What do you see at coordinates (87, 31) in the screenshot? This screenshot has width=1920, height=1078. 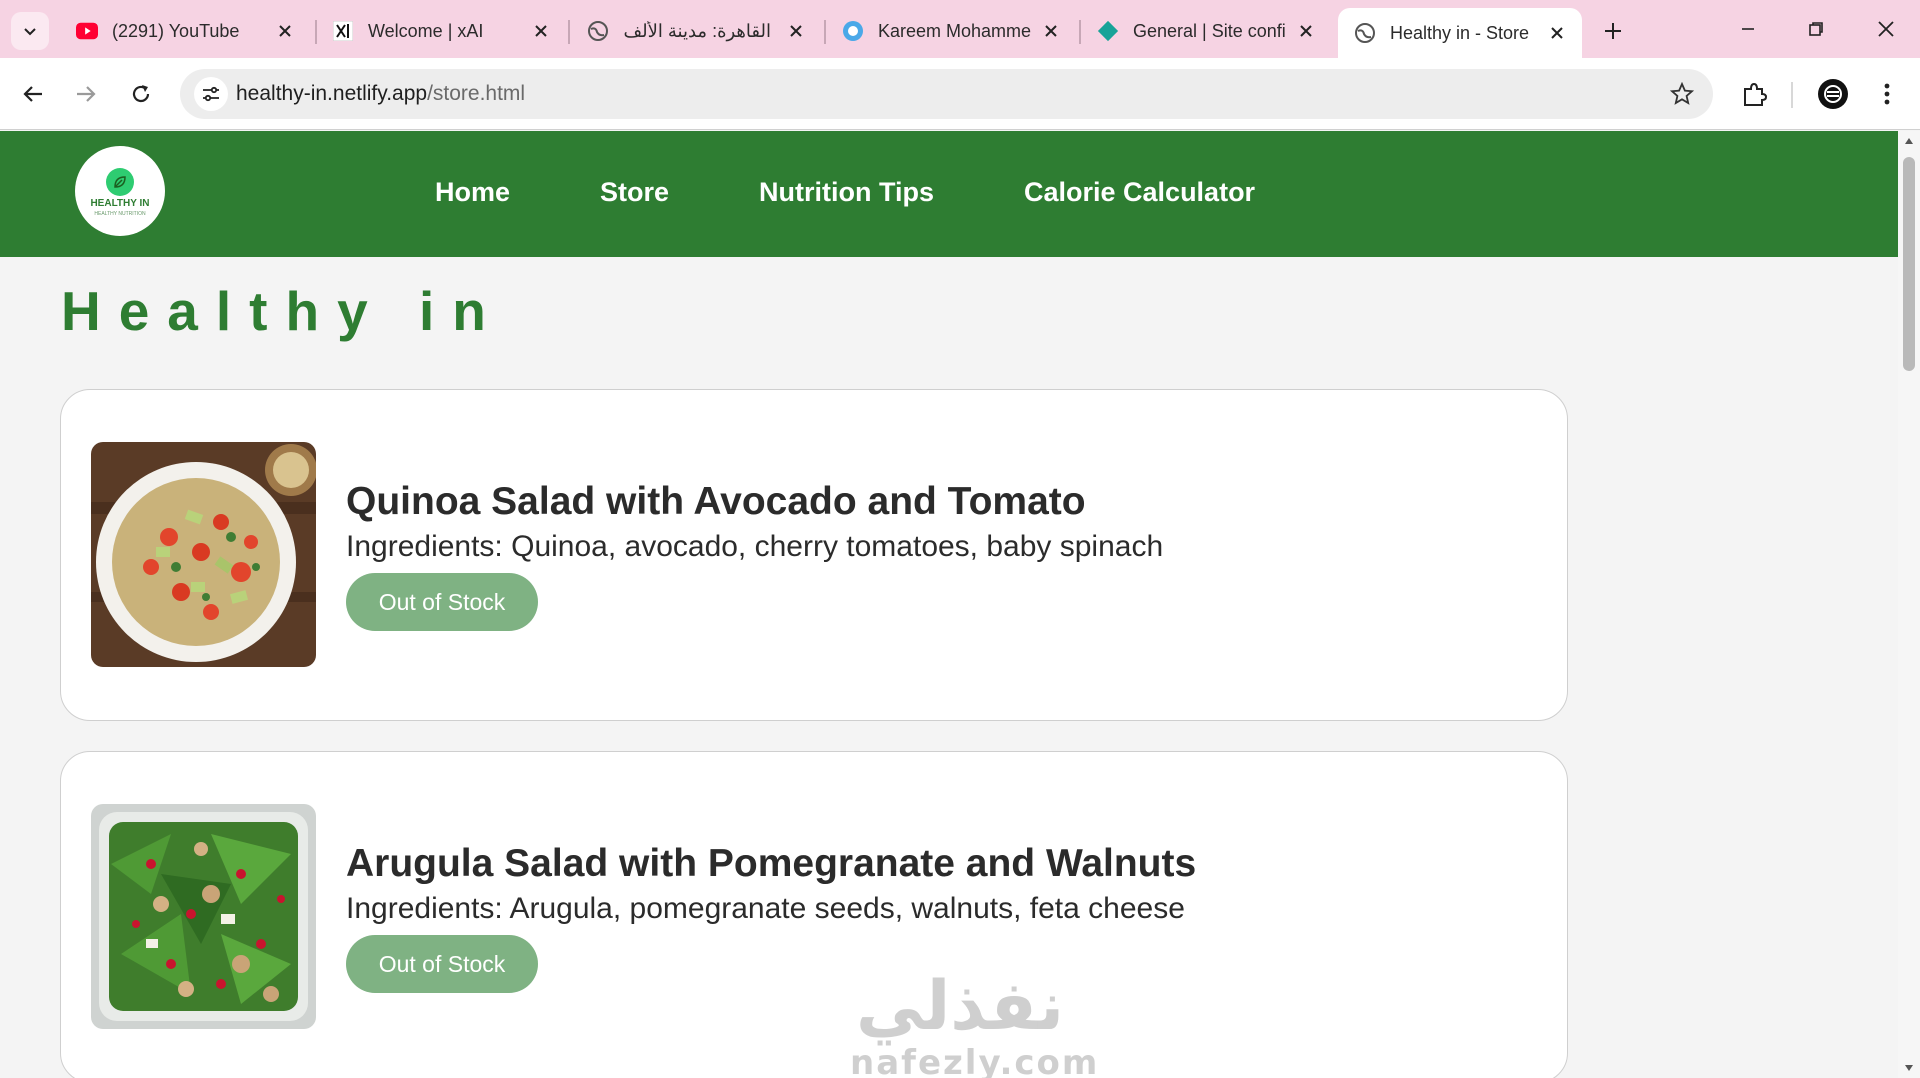 I see `youtube-icon` at bounding box center [87, 31].